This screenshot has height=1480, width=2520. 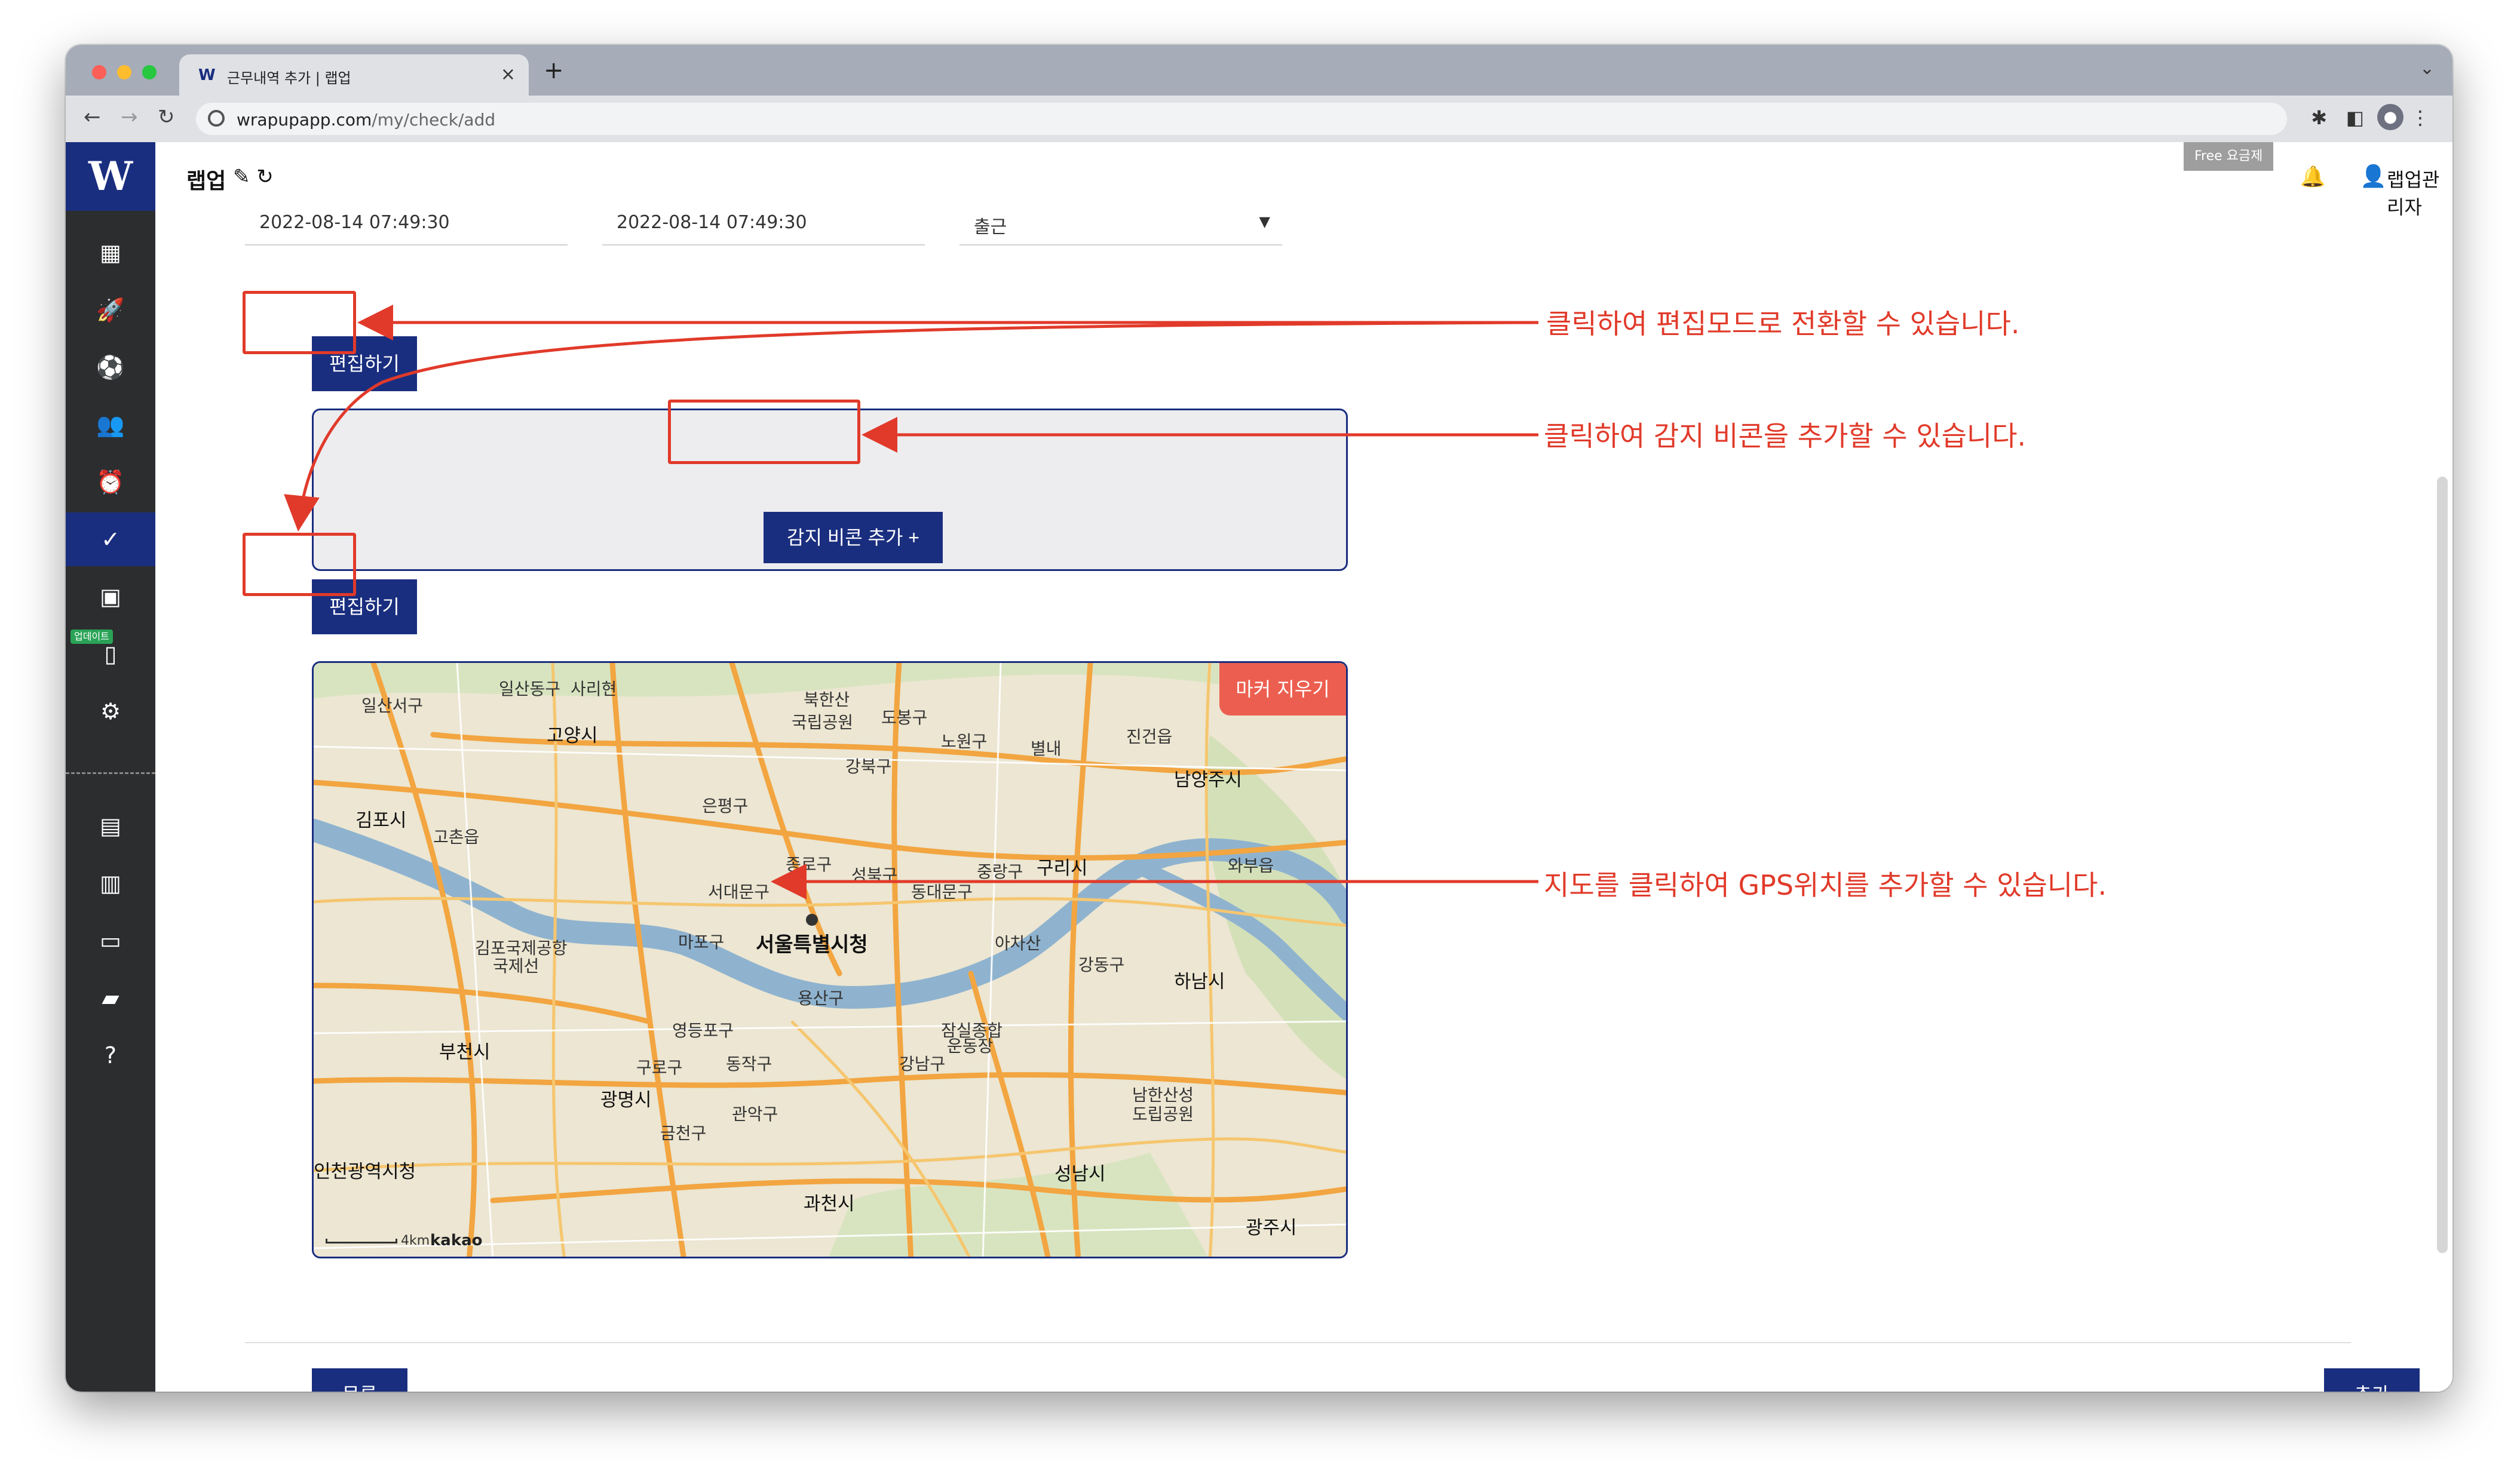 What do you see at coordinates (111, 826) in the screenshot?
I see `sidebar-item-contact-card: ▤` at bounding box center [111, 826].